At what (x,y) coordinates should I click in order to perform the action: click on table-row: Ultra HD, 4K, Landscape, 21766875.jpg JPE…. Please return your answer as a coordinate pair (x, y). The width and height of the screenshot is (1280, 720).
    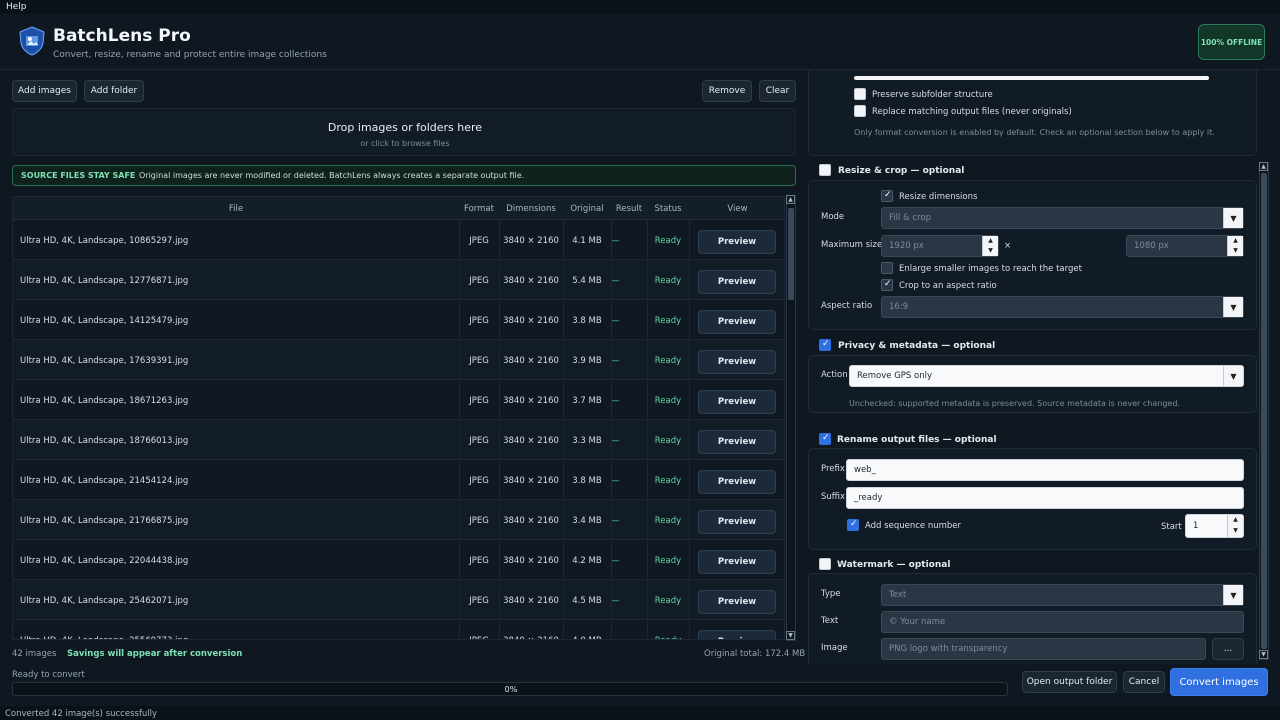
    Looking at the image, I should click on (398, 520).